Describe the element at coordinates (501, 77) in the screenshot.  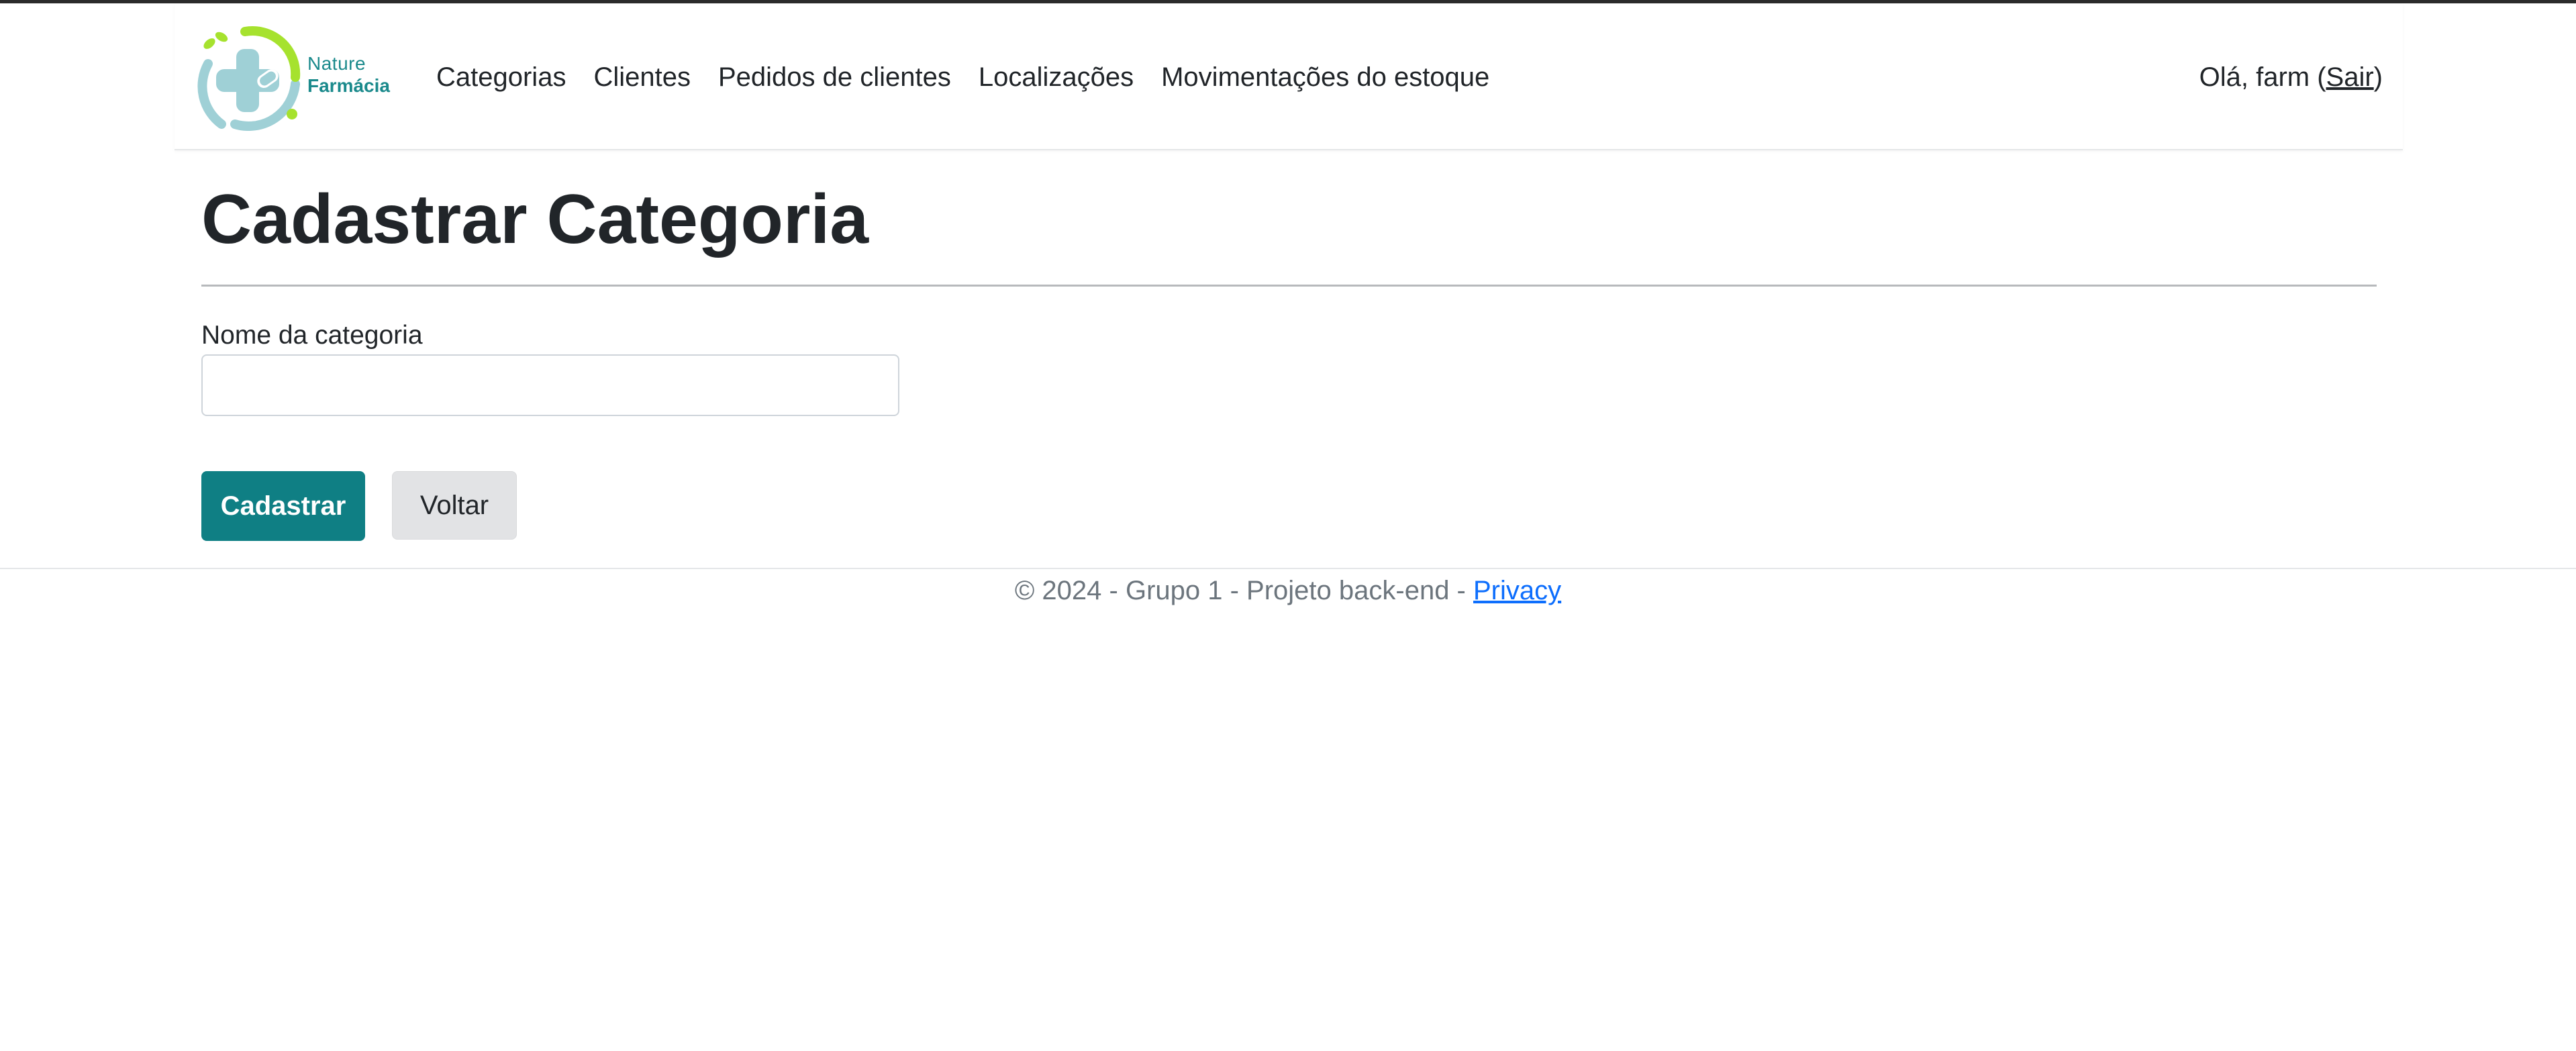
I see `nav-item-categorias: Categorias` at that location.